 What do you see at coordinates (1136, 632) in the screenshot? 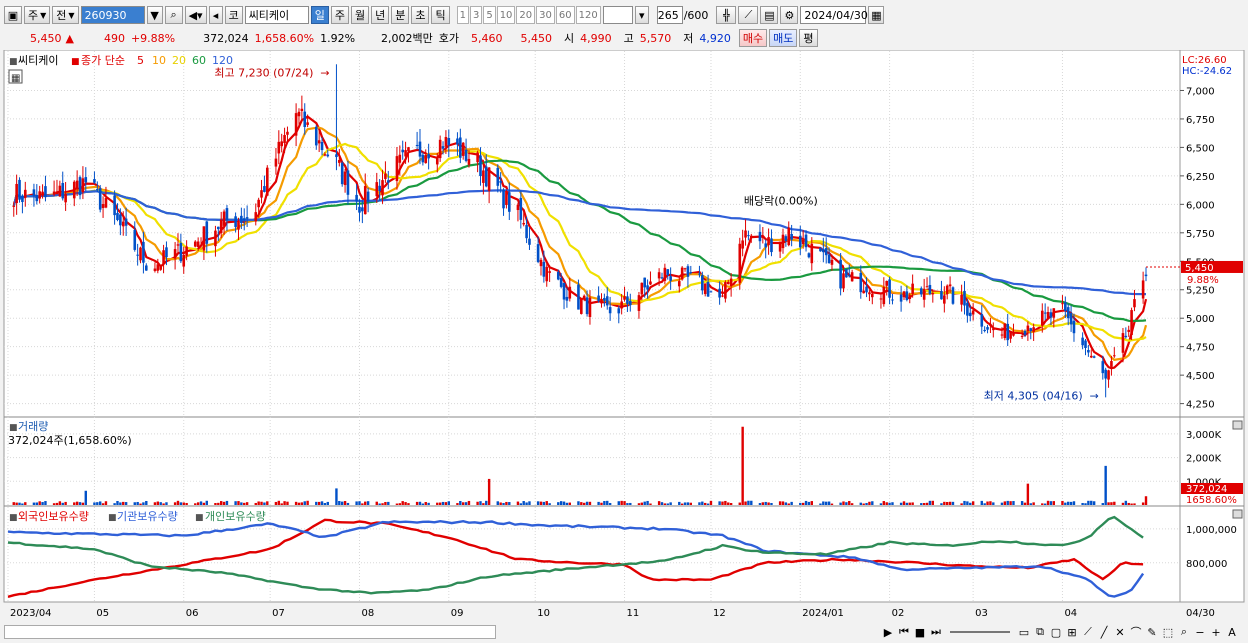
I see `magnet-icon: ⌒` at bounding box center [1136, 632].